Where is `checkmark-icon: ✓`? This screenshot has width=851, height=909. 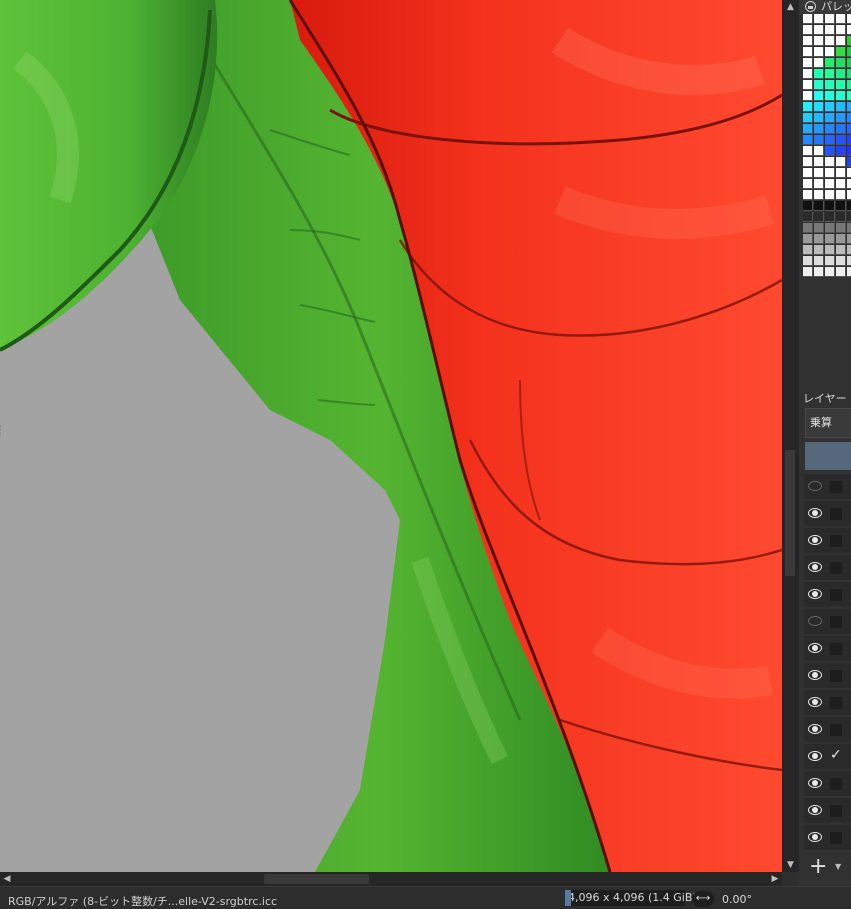
checkmark-icon: ✓ is located at coordinates (836, 755).